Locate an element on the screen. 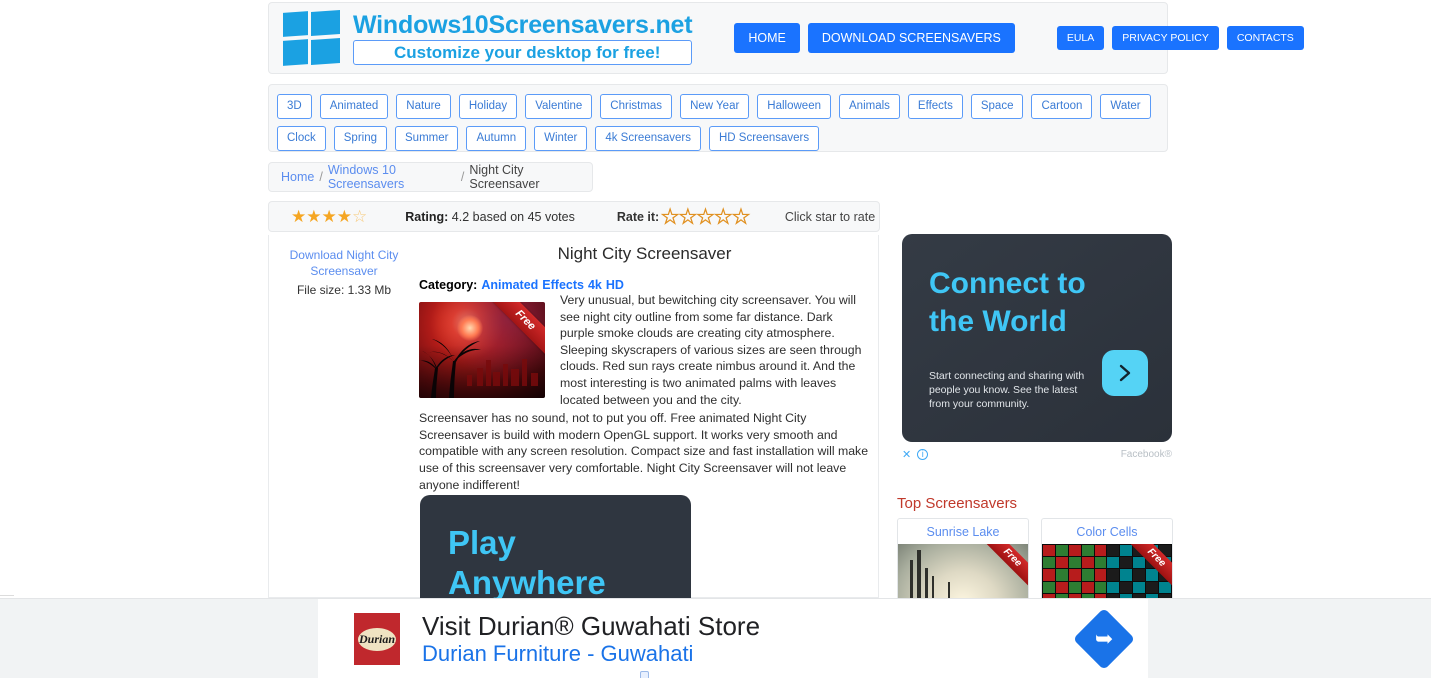 The height and width of the screenshot is (678, 1431). star-filled-2: ★ is located at coordinates (314, 216).